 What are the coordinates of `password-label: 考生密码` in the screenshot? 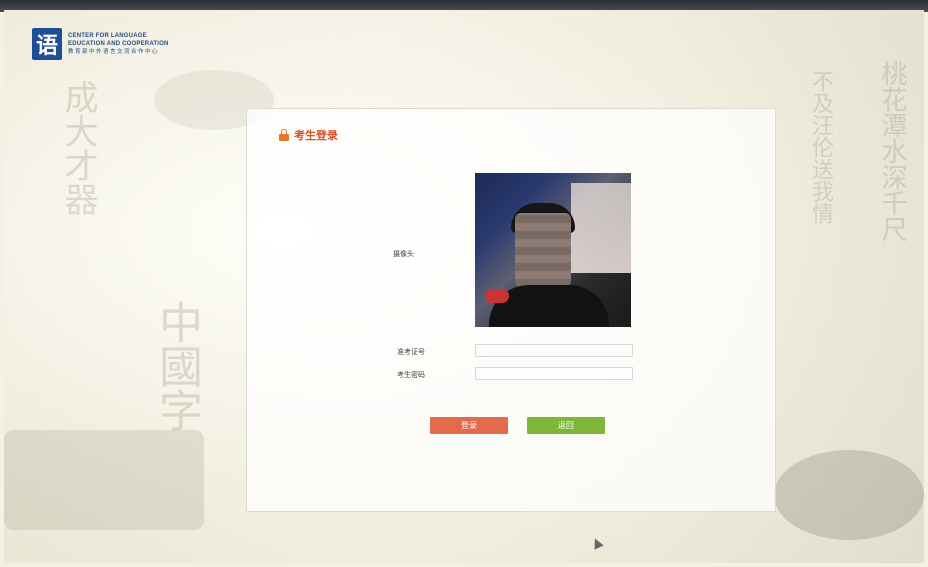 It's located at (411, 375).